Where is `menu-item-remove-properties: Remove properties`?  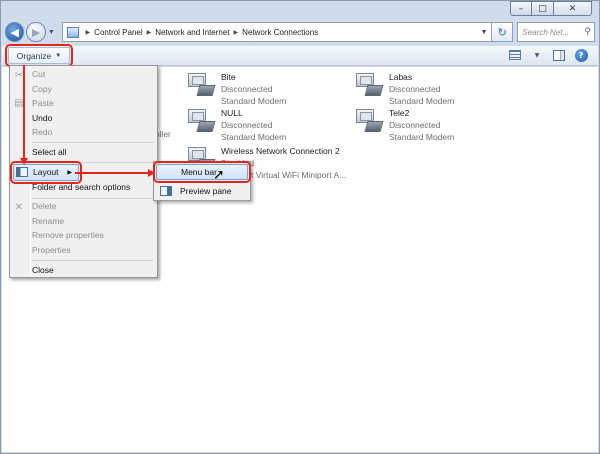
menu-item-remove-properties: Remove properties is located at coordinates (68, 235).